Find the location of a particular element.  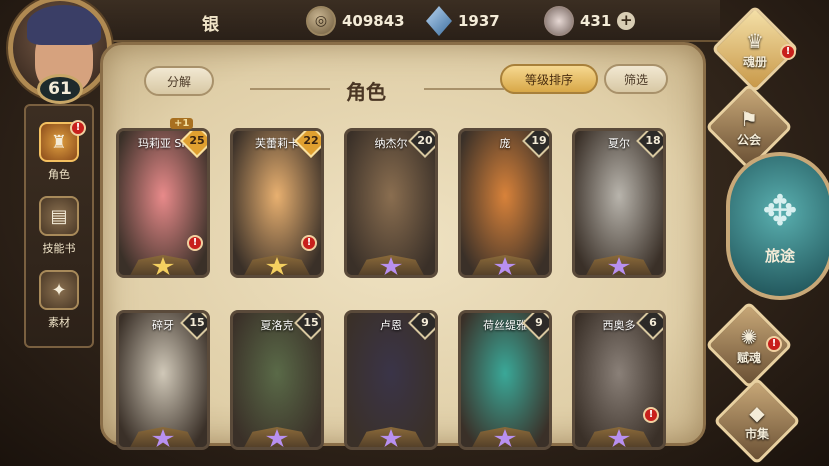

character-card: 庞 19 is located at coordinates (505, 203).